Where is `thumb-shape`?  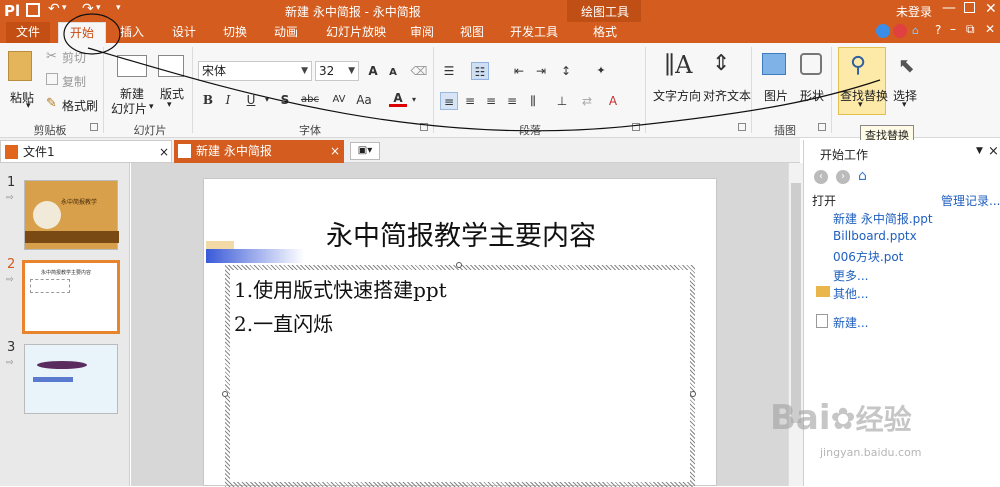
thumb-shape is located at coordinates (62, 365).